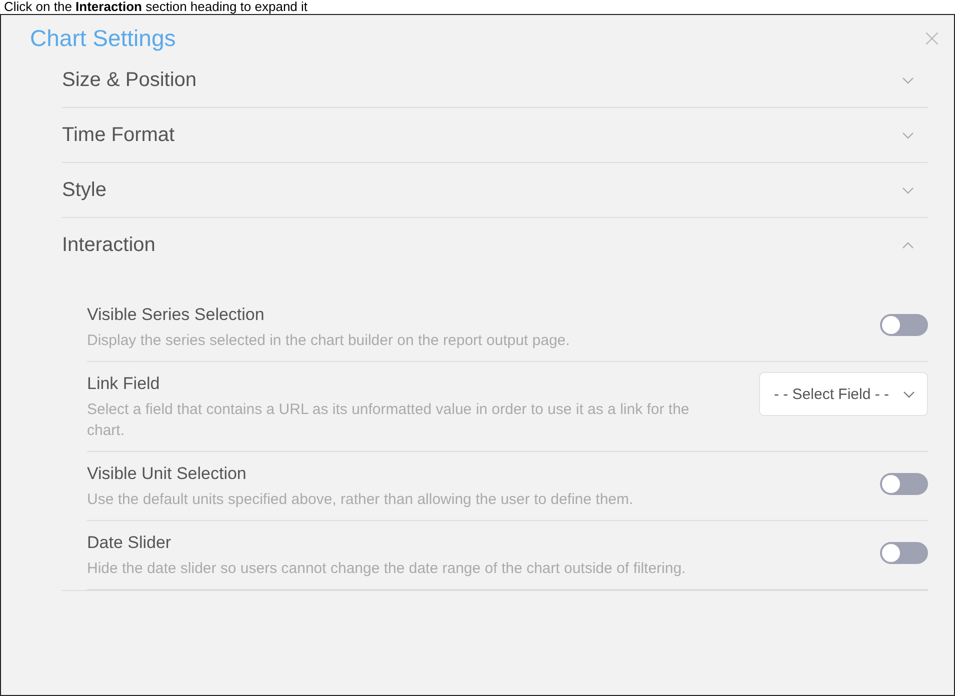  What do you see at coordinates (495, 135) in the screenshot?
I see `section-header: Time Format` at bounding box center [495, 135].